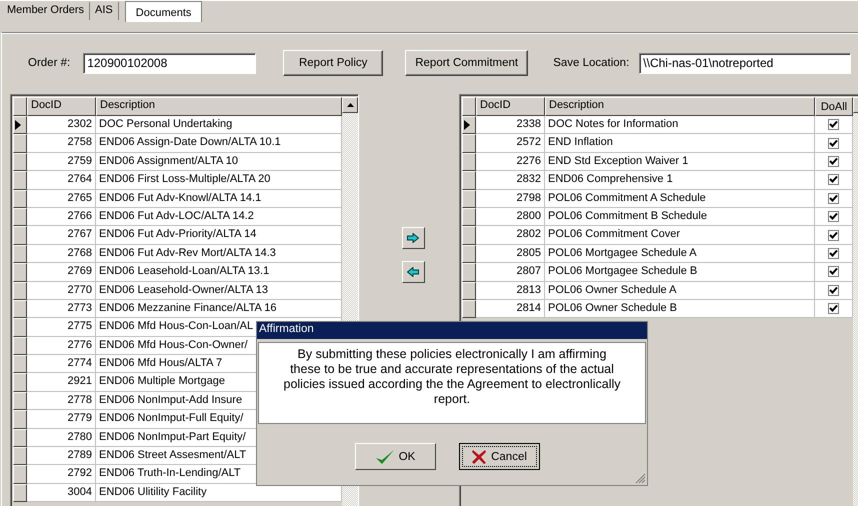 This screenshot has height=506, width=858. Describe the element at coordinates (466, 63) in the screenshot. I see `report-button: Report Commitment` at that location.